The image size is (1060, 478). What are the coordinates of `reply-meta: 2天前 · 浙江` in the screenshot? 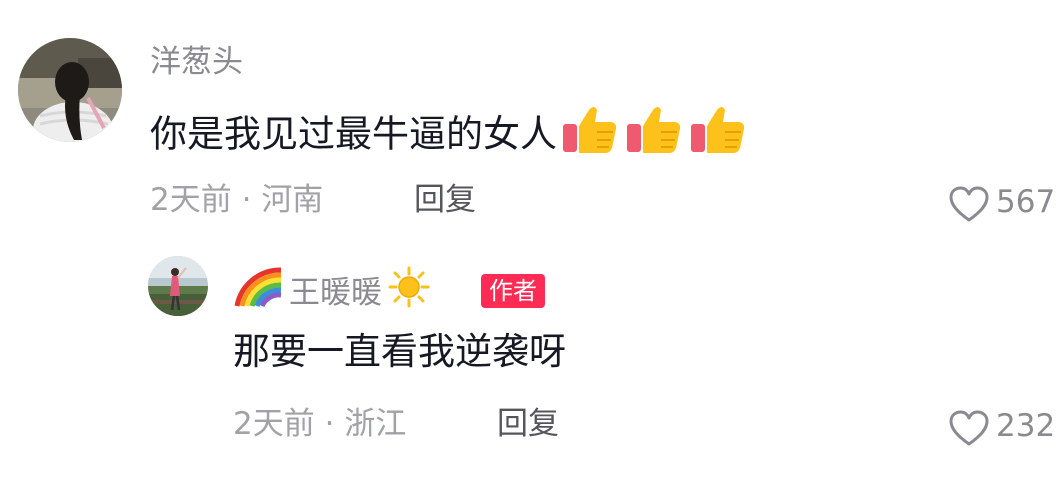 It's located at (319, 424).